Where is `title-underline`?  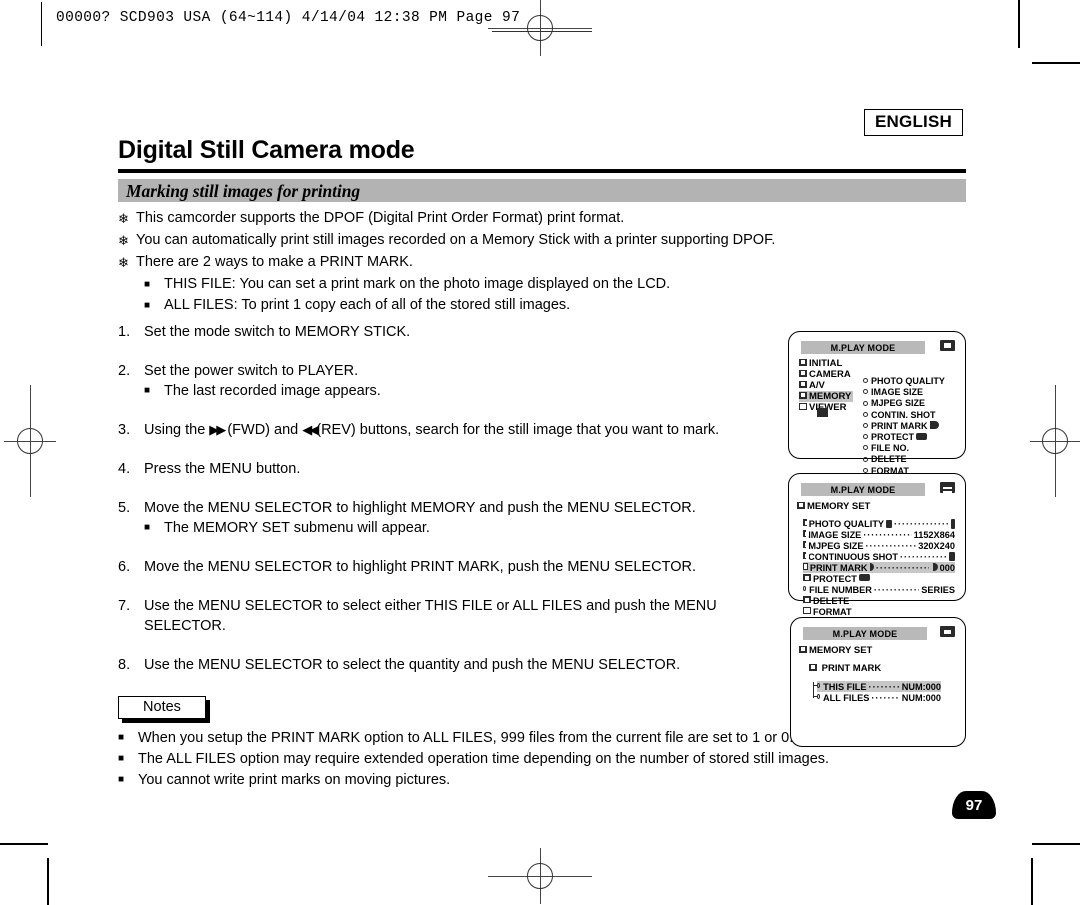
title-underline is located at coordinates (542, 171).